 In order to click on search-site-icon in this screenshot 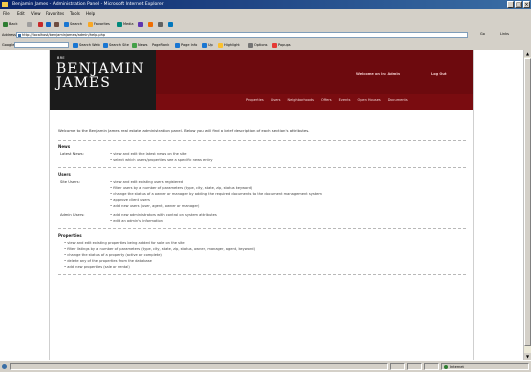, I will do `click(105, 45)`.